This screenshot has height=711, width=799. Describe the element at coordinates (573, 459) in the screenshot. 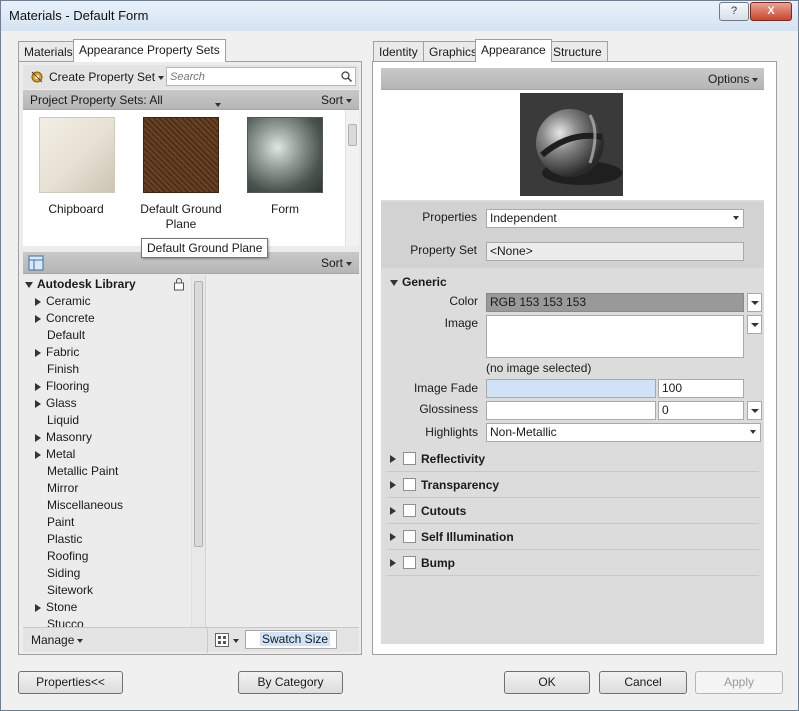

I see `section-reflectivity: Reflectivity` at that location.